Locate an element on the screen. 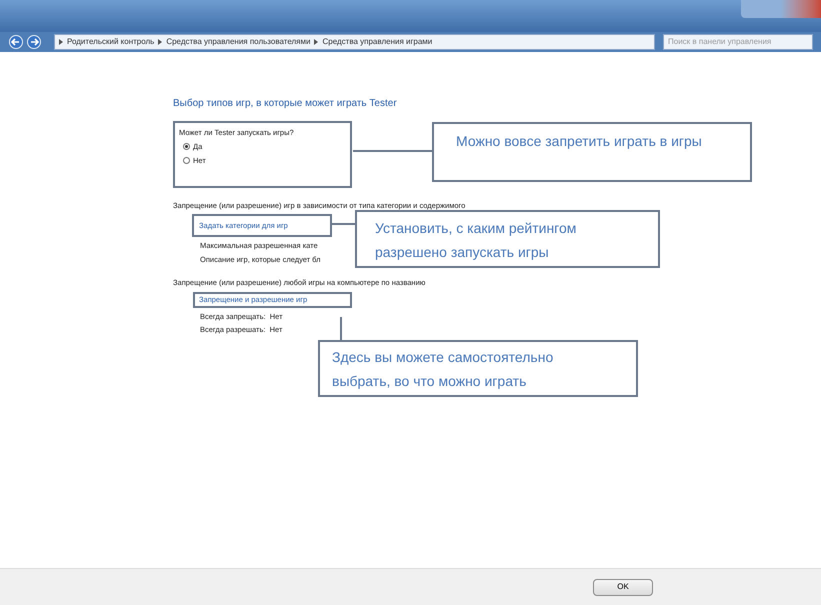 This screenshot has width=821, height=605. page-heading: Выбор типов игр, в которые может играть Tester is located at coordinates (285, 104).